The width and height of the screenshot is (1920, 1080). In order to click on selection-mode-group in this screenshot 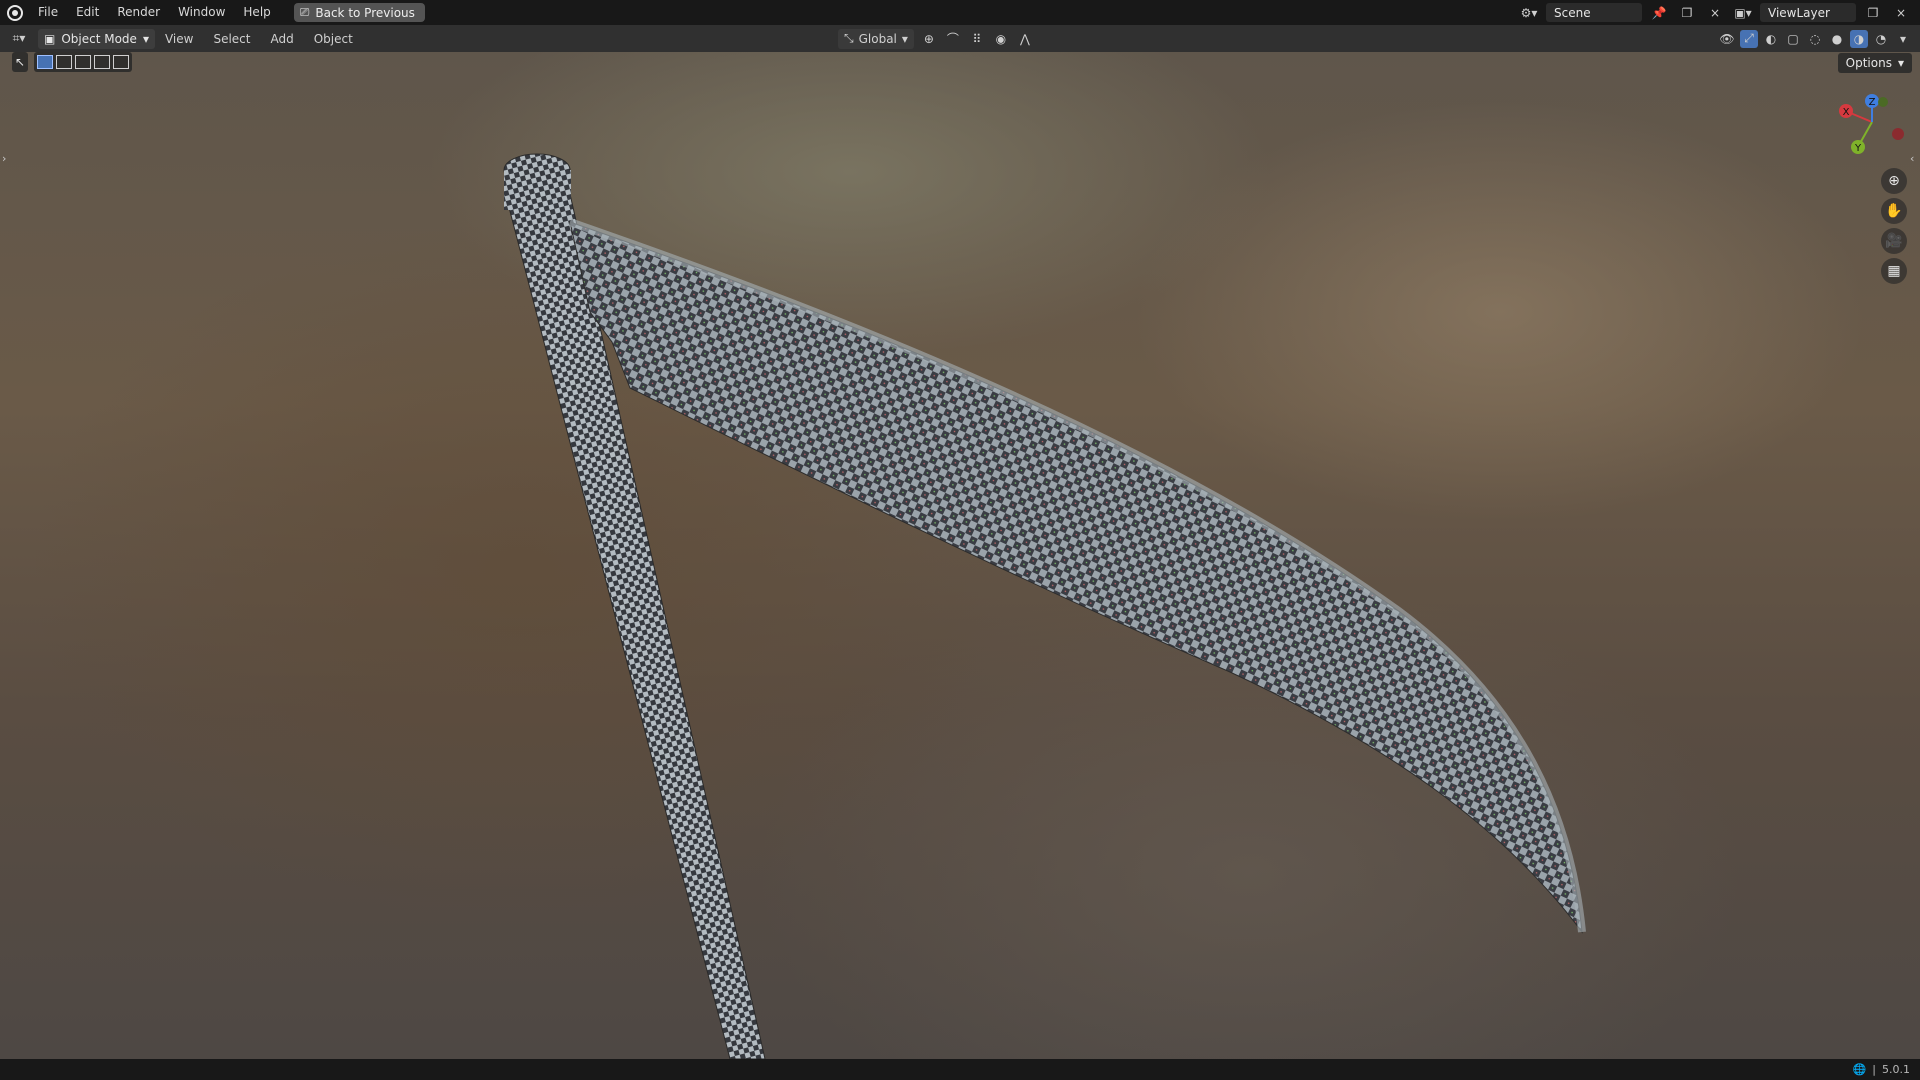, I will do `click(83, 62)`.